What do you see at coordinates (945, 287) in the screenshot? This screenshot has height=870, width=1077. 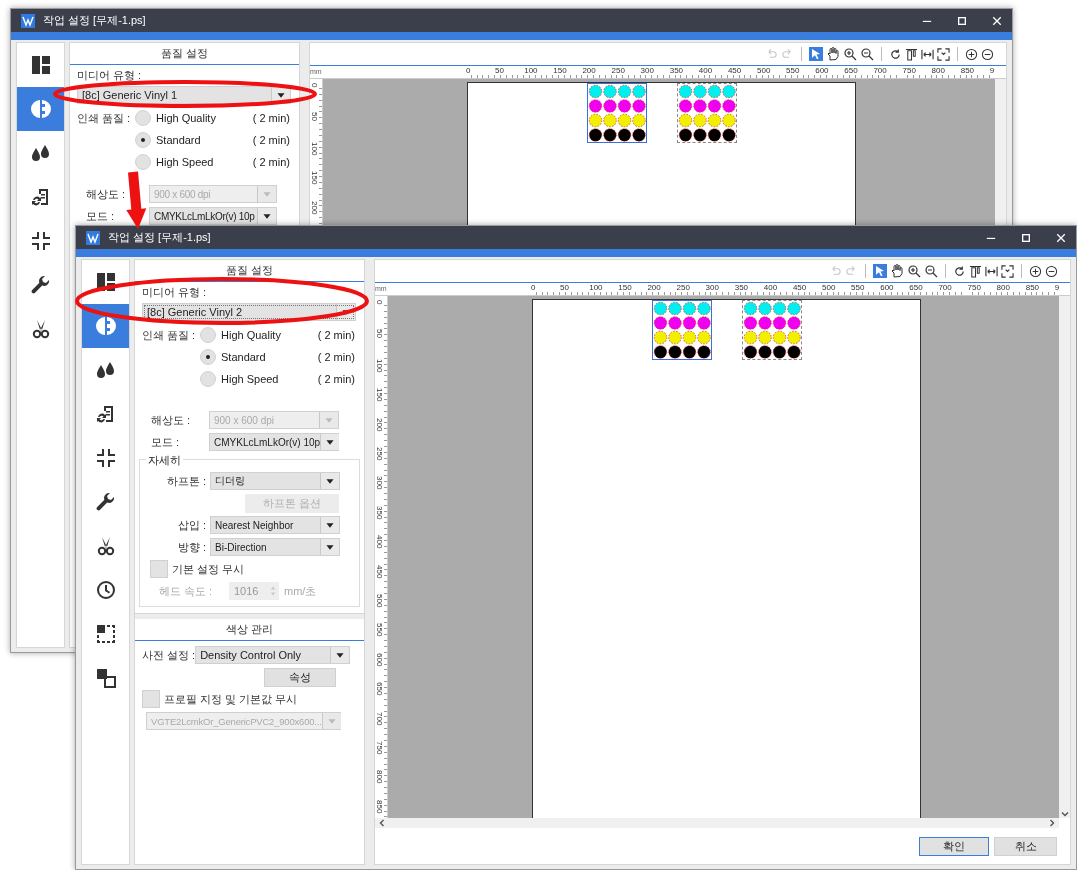 I see `ruler-label: 700` at bounding box center [945, 287].